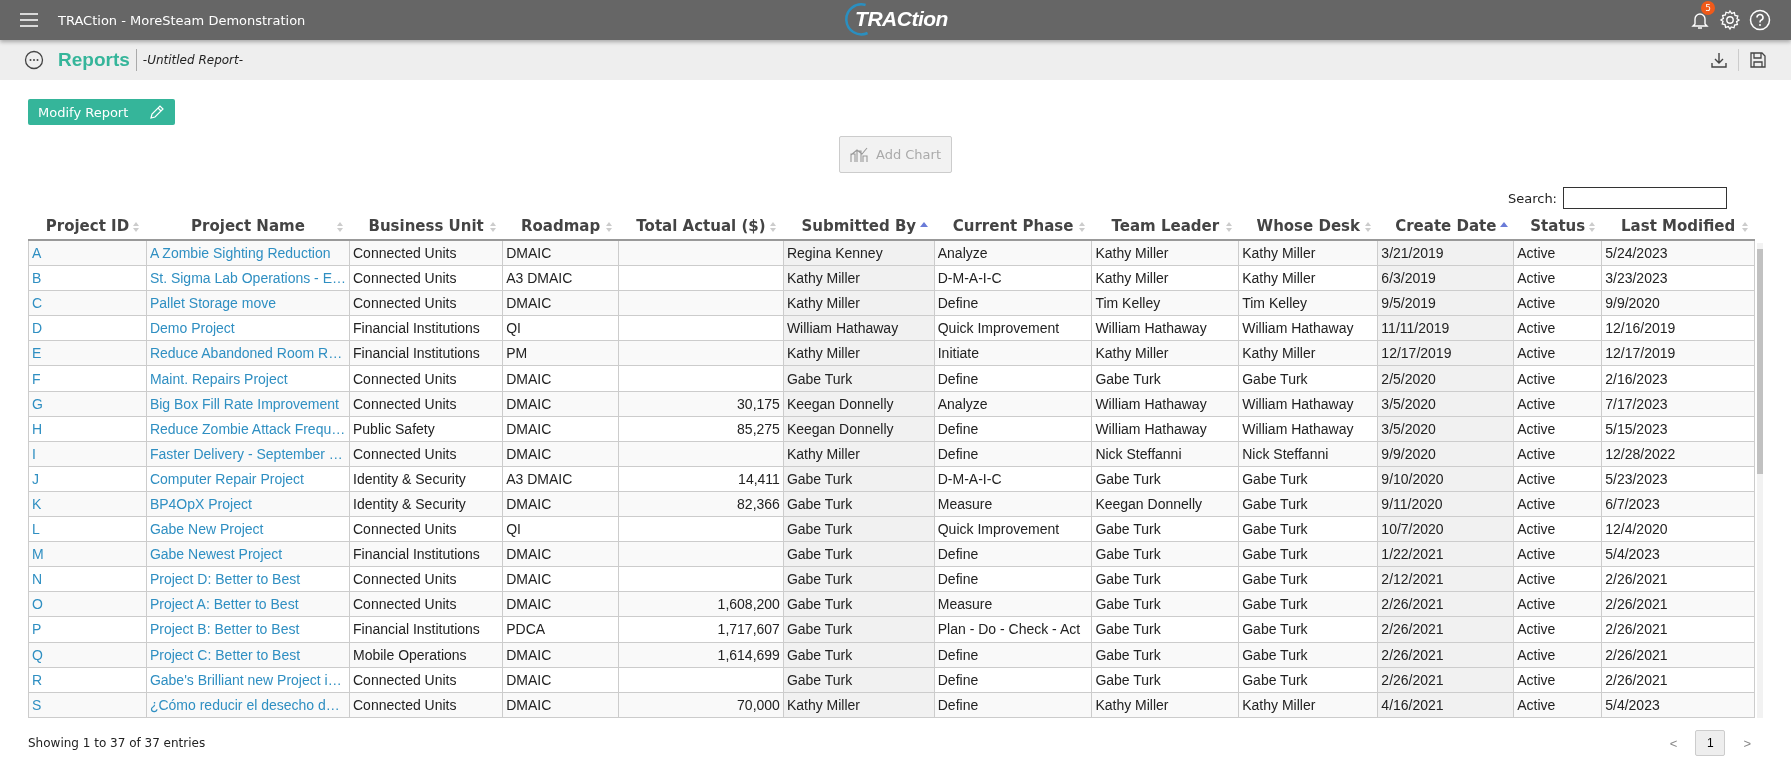 Image resolution: width=1791 pixels, height=776 pixels. I want to click on table-cell: 85,275, so click(701, 429).